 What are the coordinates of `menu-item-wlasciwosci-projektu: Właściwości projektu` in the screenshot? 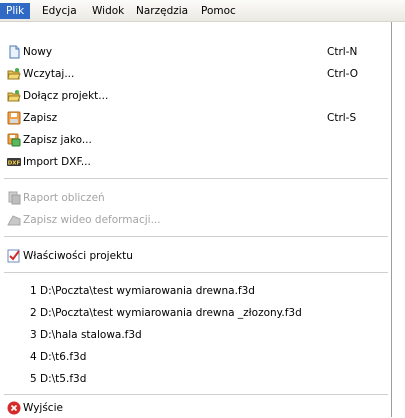 It's located at (195, 256).